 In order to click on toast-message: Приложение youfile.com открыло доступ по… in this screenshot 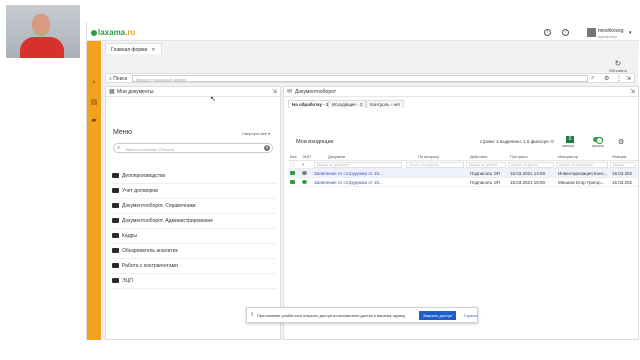, I will do `click(331, 315)`.